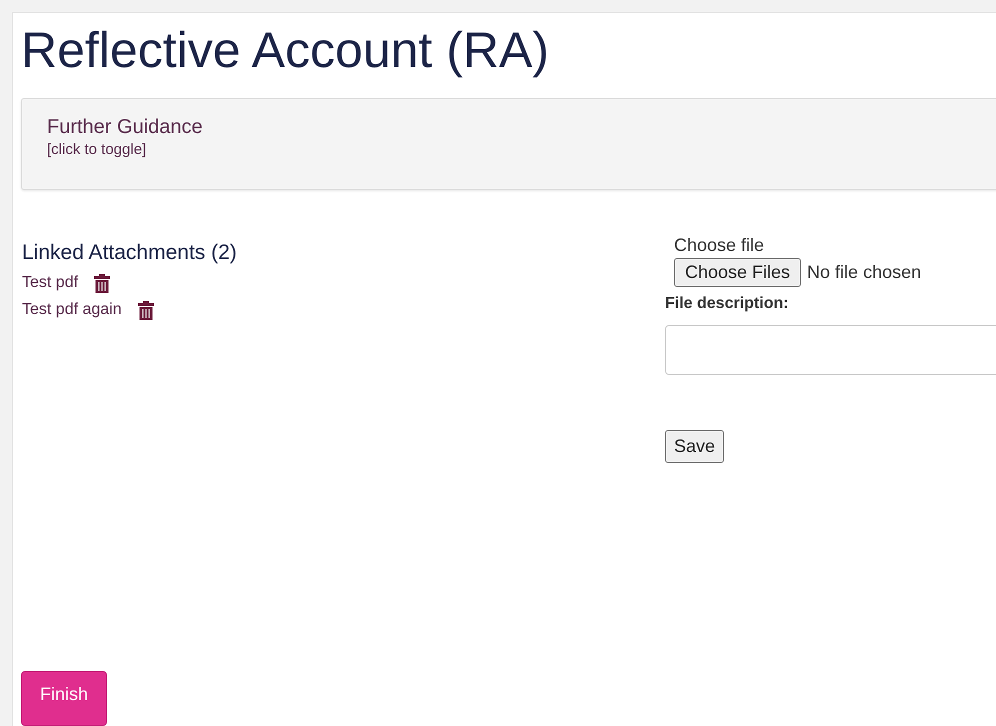  I want to click on attachment-link: Test pdf, so click(50, 283).